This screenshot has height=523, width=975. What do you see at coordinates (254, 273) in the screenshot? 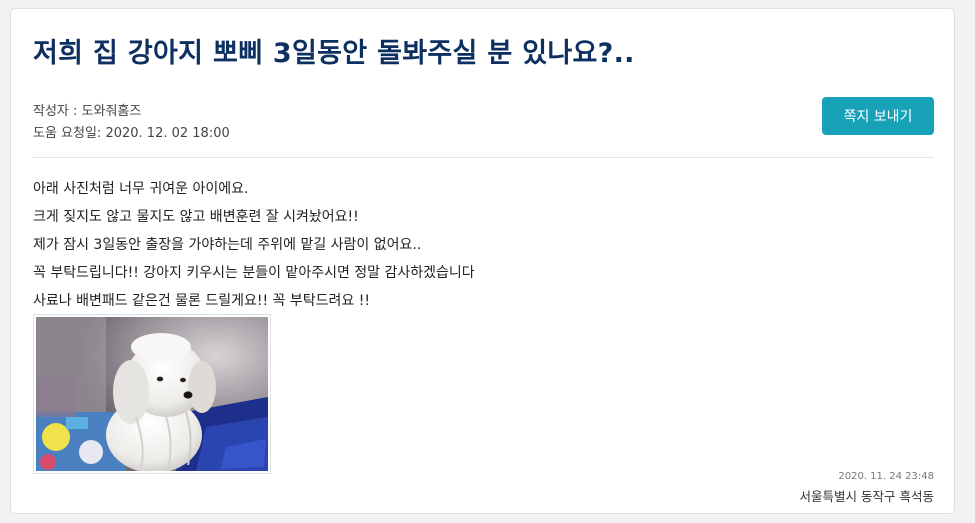
I see `body-line: 꼭 부탁드립니다!! 강아지 키우시는 분들이 맡아주시면 정말 감사하겠습니다` at bounding box center [254, 273].